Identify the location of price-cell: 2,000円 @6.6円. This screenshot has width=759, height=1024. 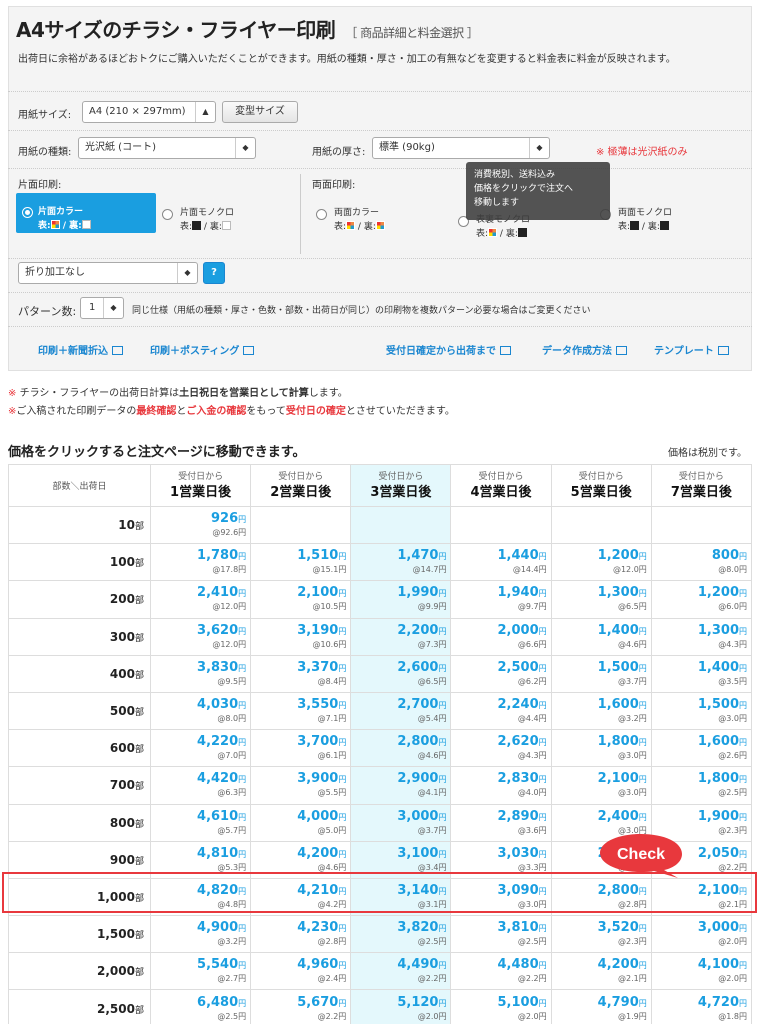
(501, 636).